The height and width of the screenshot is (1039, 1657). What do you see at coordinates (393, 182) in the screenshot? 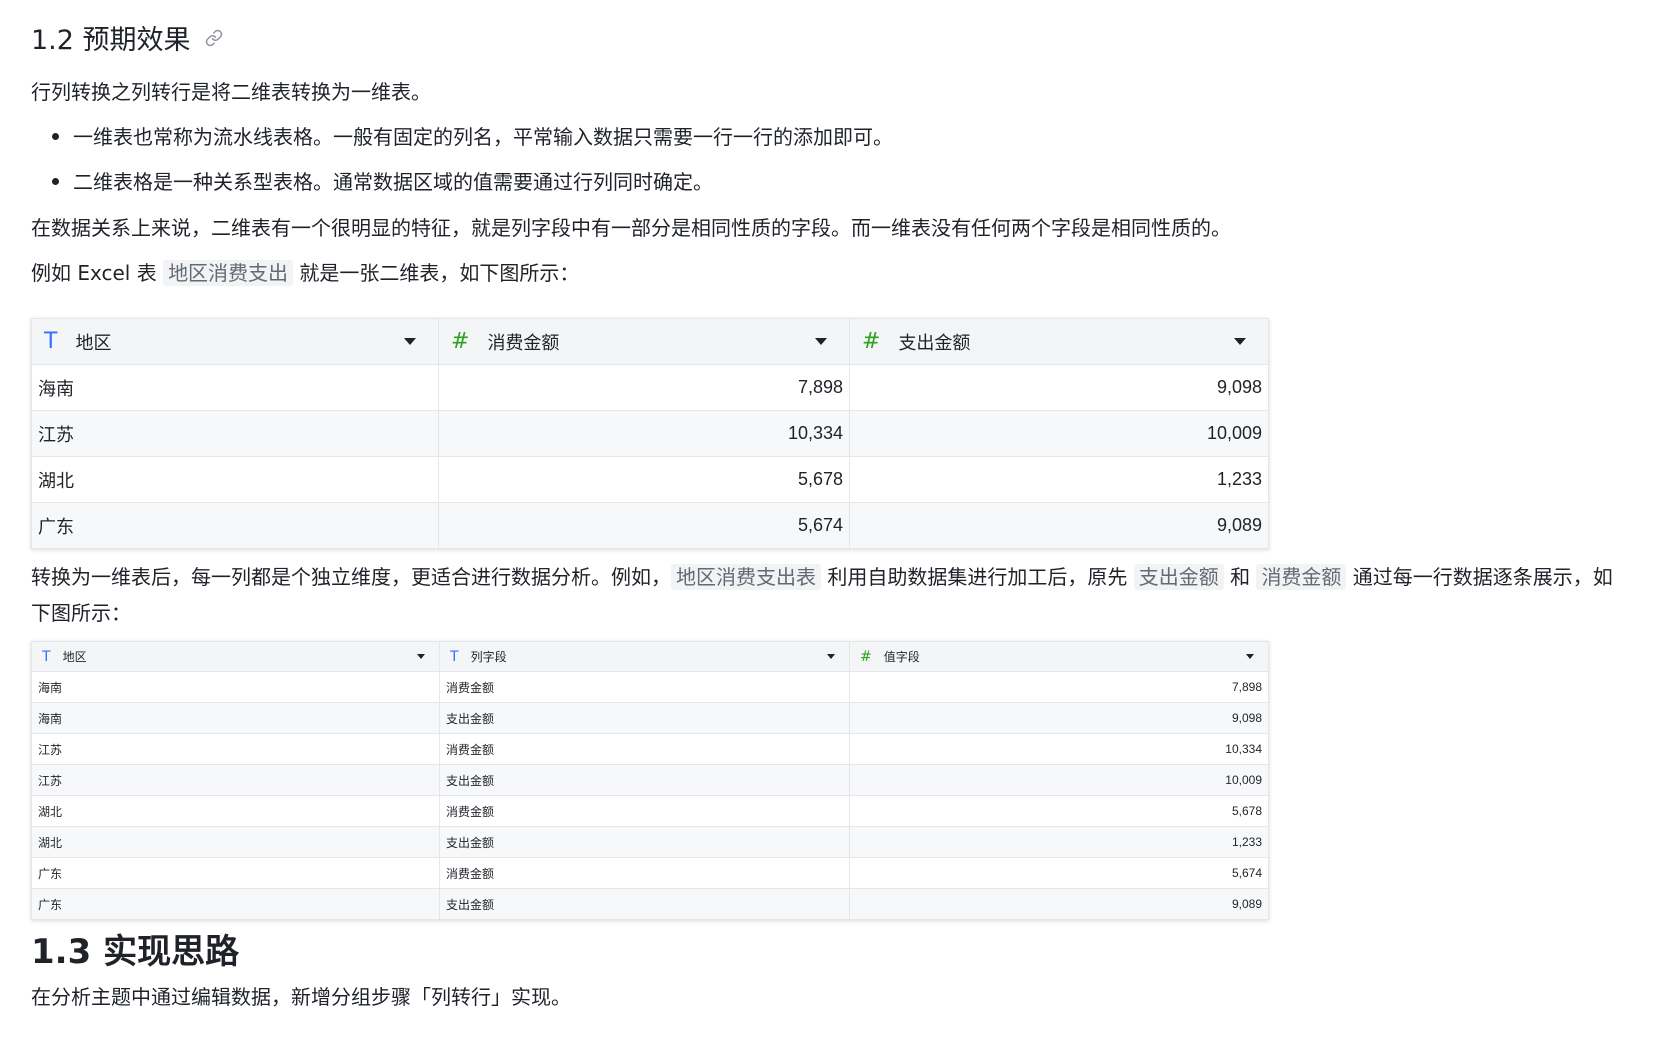
I see `bullet-text: 二维表格是一种关系型表格。通常数据区域的值需要通过行列同时确定。` at bounding box center [393, 182].